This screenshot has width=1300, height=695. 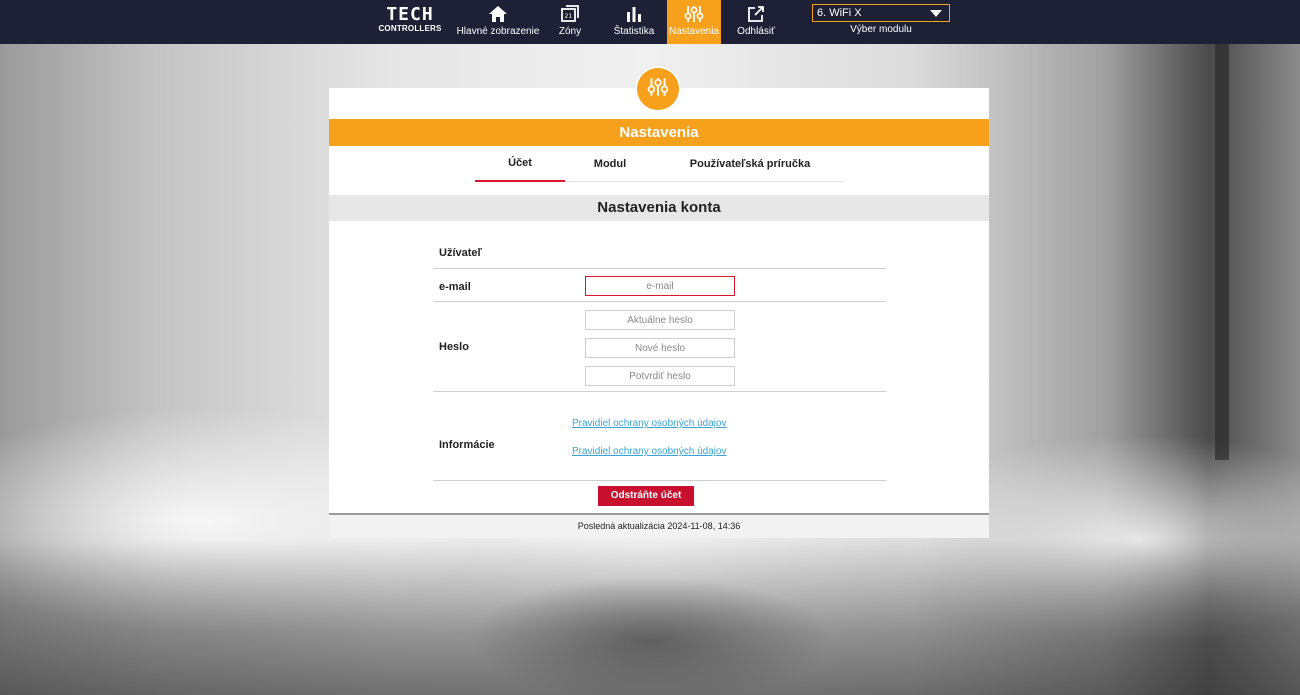 I want to click on email-input, so click(x=660, y=286).